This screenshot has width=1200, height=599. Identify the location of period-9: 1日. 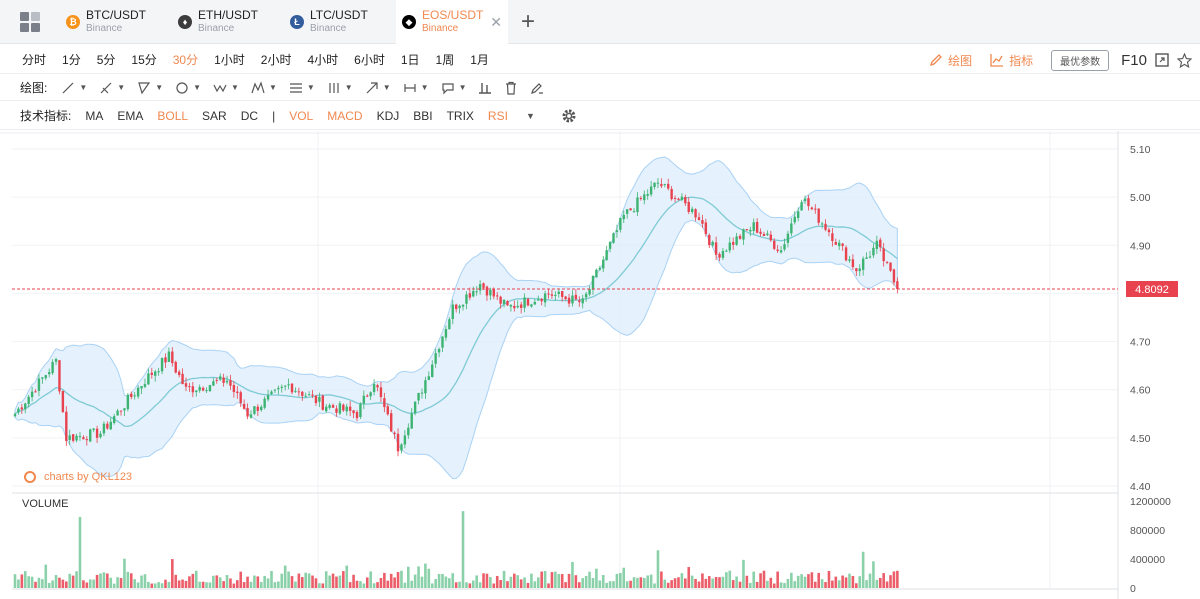
(410, 59).